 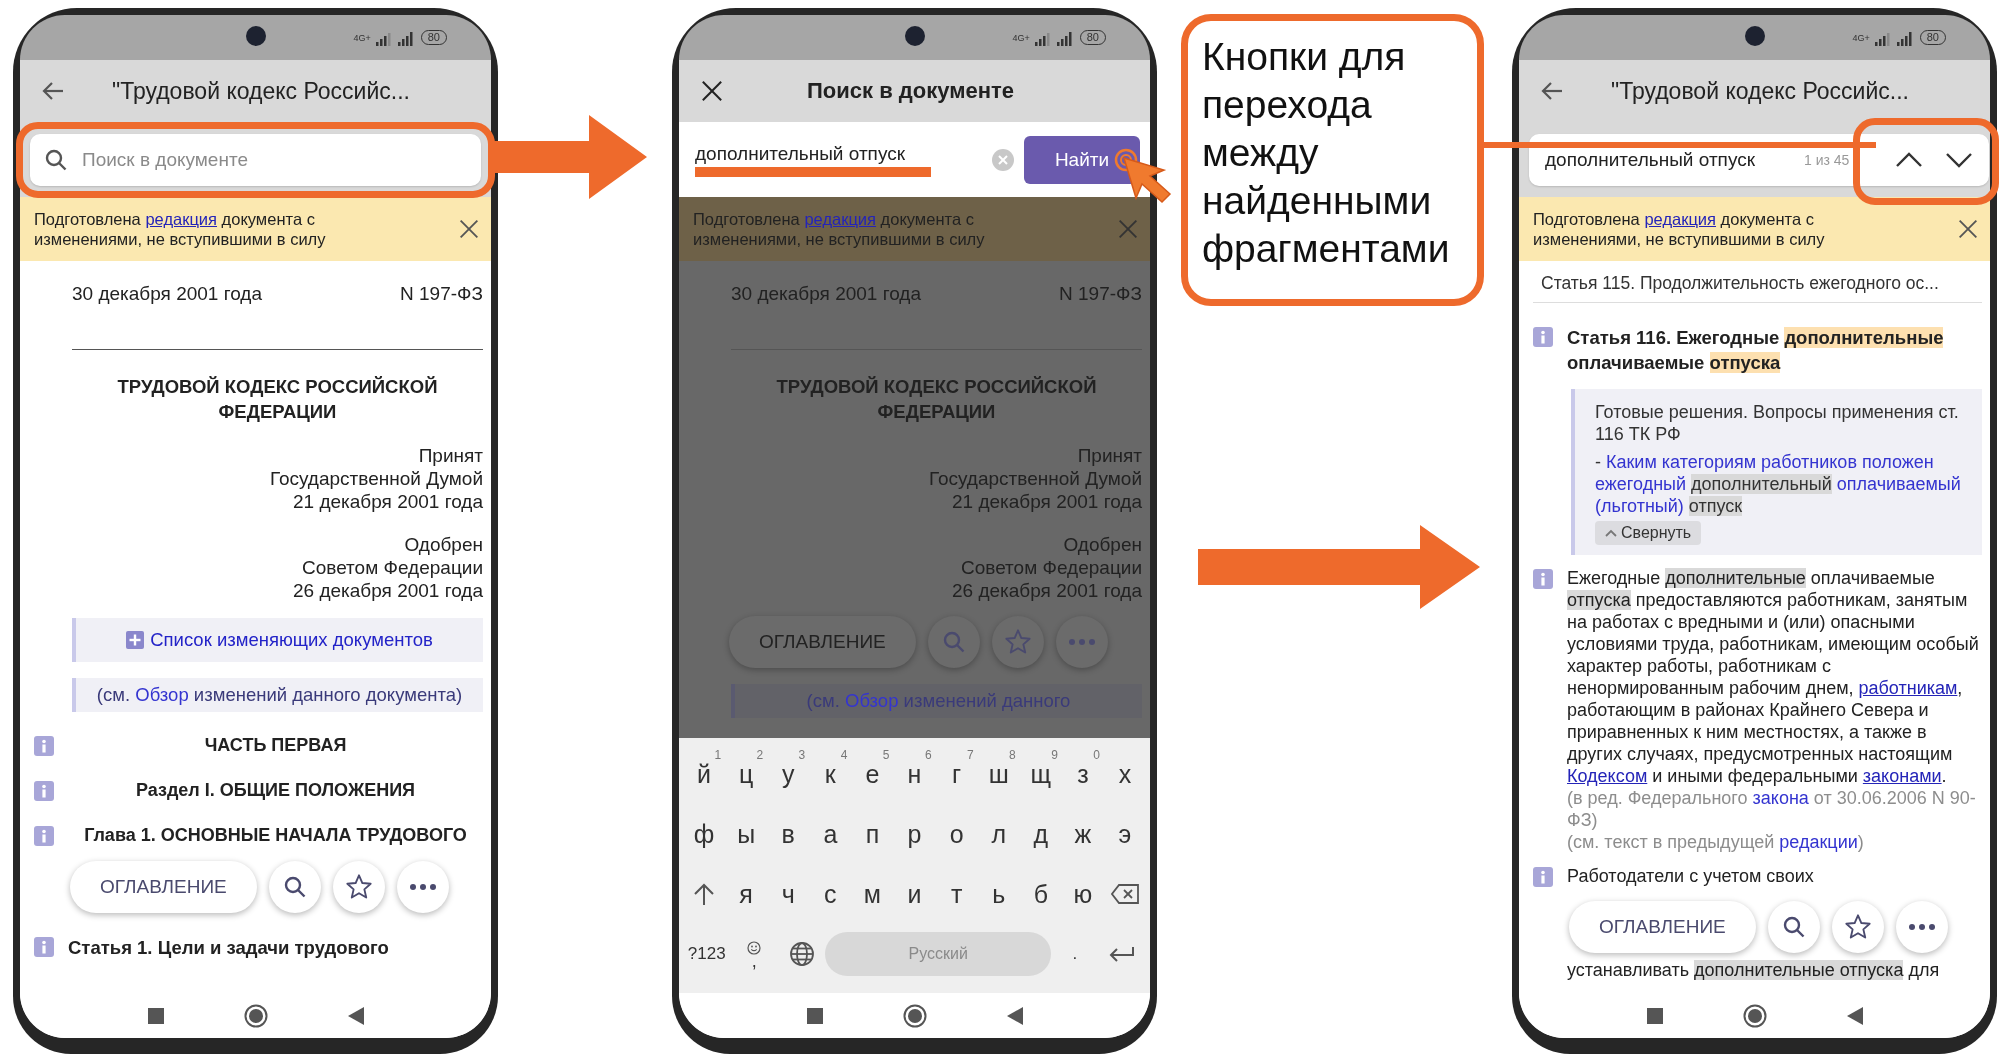 What do you see at coordinates (1125, 774) in the screenshot?
I see `keyboard-key: х` at bounding box center [1125, 774].